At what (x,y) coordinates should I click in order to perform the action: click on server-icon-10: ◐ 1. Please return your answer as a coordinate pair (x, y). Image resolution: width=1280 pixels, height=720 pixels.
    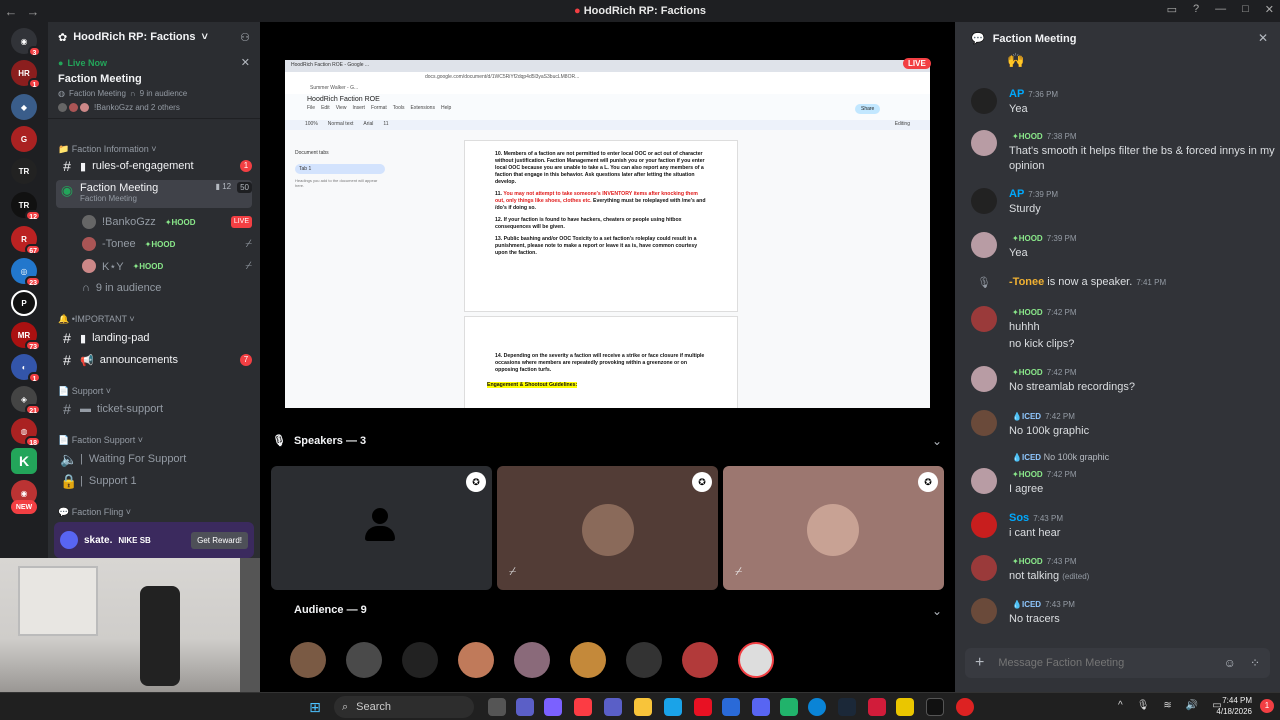
    Looking at the image, I should click on (26, 368).